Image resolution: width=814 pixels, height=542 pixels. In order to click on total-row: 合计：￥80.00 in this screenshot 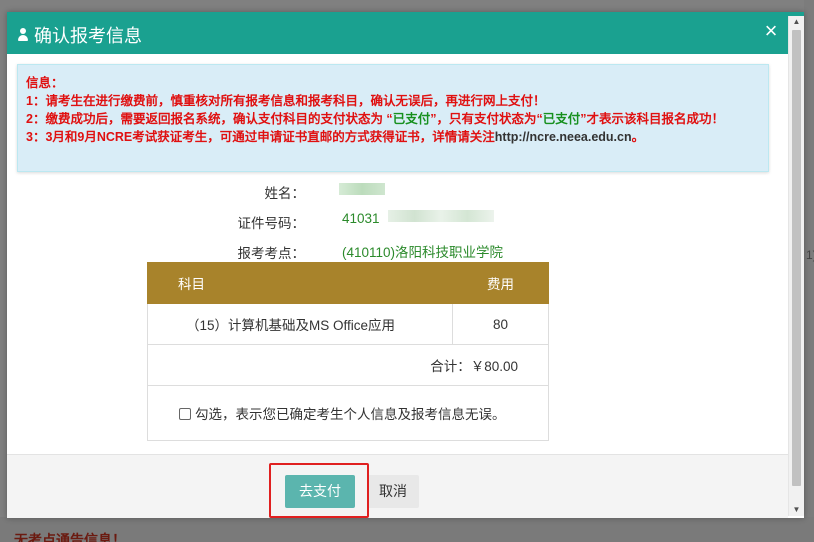, I will do `click(348, 365)`.